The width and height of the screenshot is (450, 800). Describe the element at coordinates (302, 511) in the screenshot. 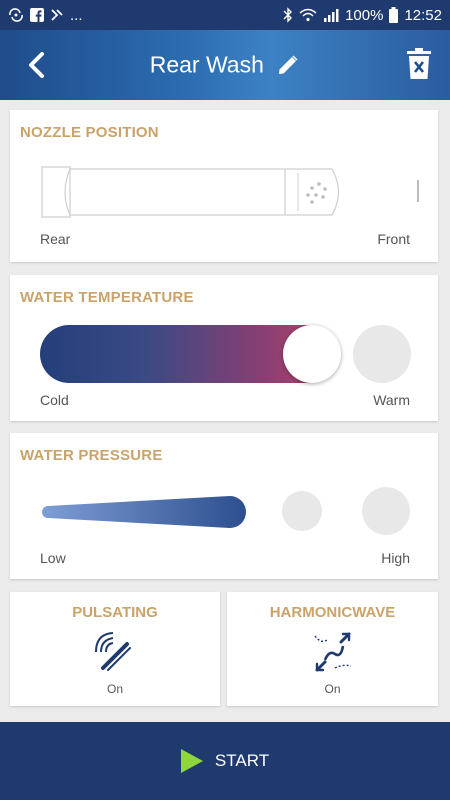

I see `pressure-step-medium` at that location.